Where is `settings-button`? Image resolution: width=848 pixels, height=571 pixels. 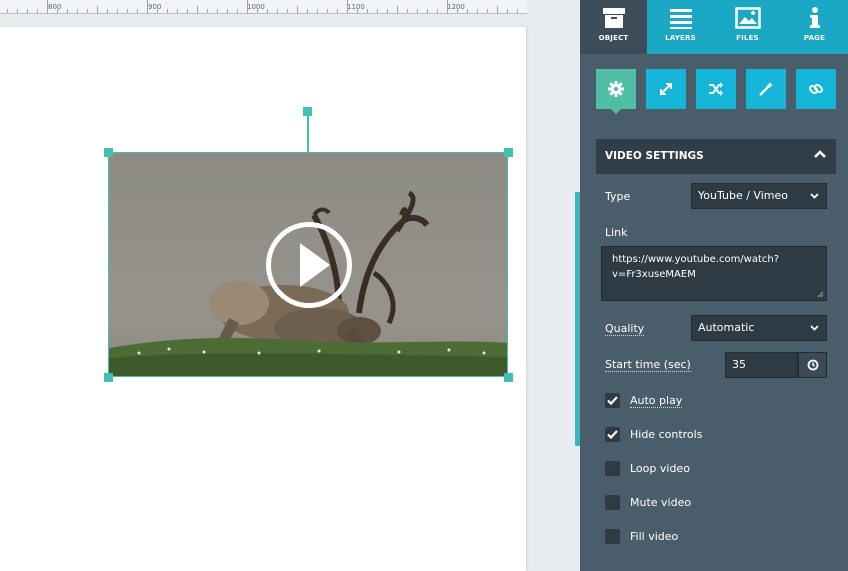 settings-button is located at coordinates (616, 91).